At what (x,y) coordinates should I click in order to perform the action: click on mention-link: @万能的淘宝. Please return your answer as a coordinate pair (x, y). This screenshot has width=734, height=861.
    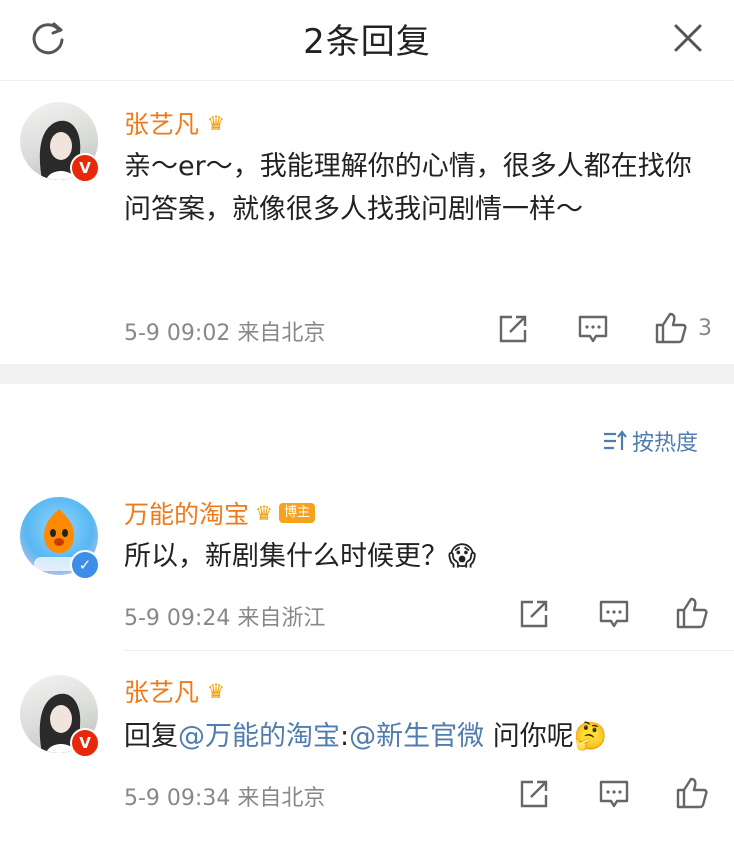
    Looking at the image, I should click on (259, 736).